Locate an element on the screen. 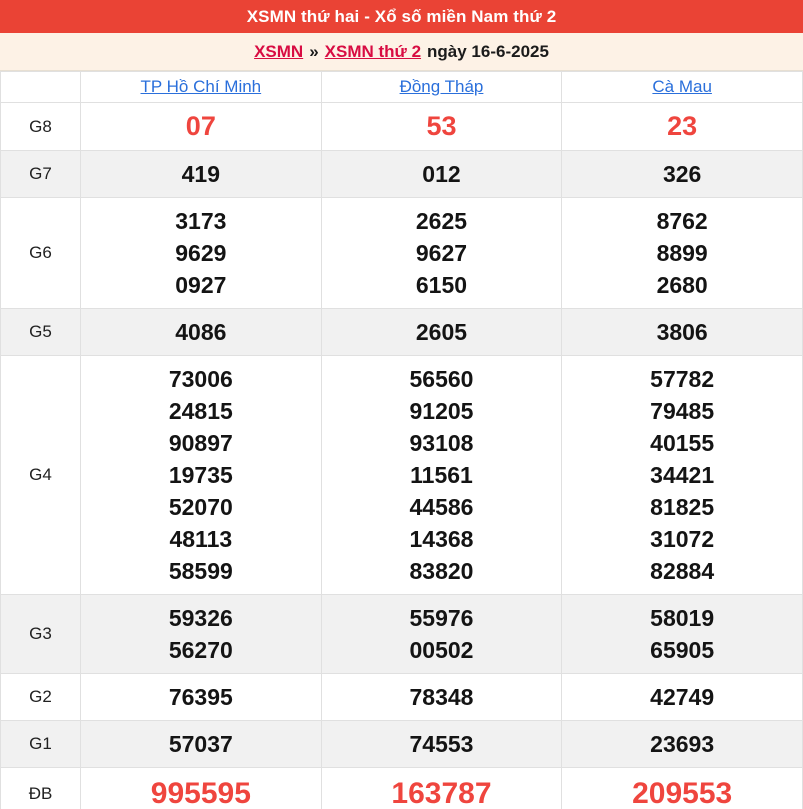 Image resolution: width=803 pixels, height=809 pixels. result-number: 3173 is located at coordinates (201, 221).